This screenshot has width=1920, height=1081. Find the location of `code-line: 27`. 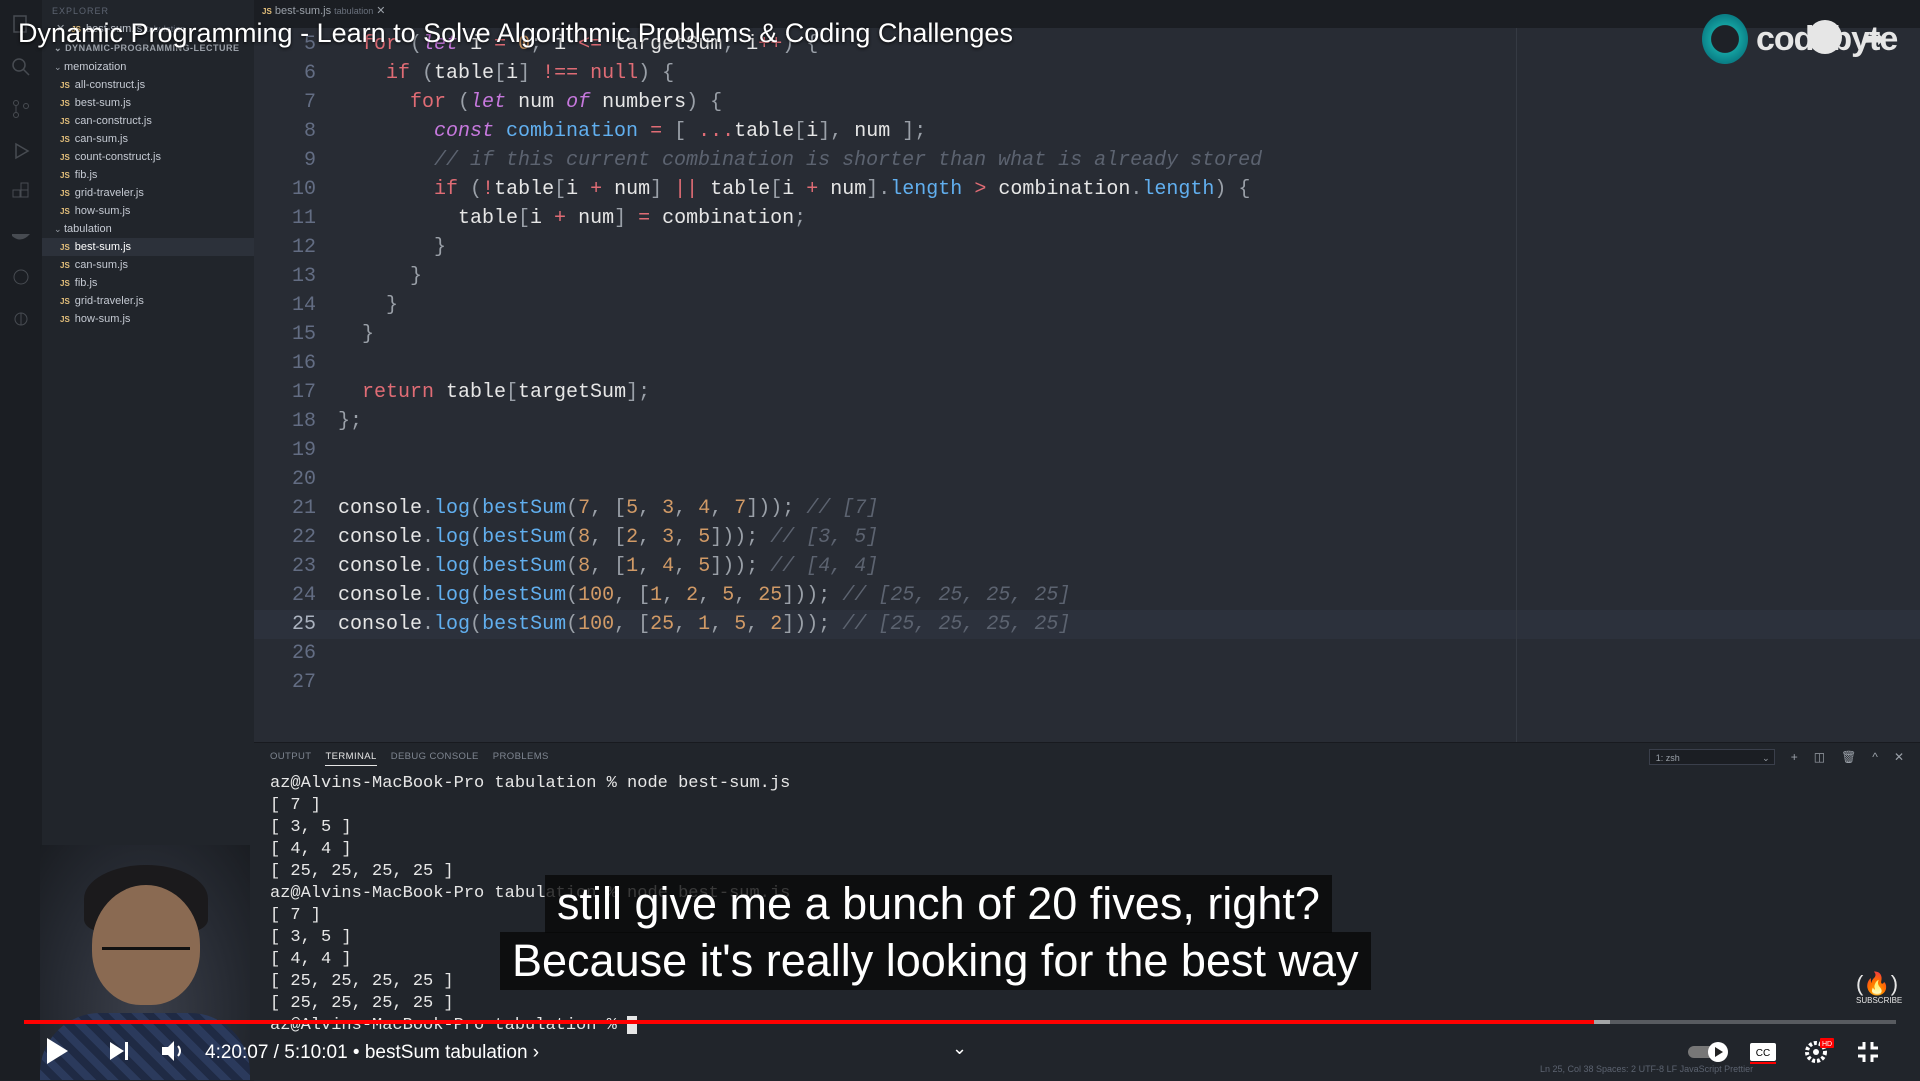

code-line: 27 is located at coordinates (1087, 682).